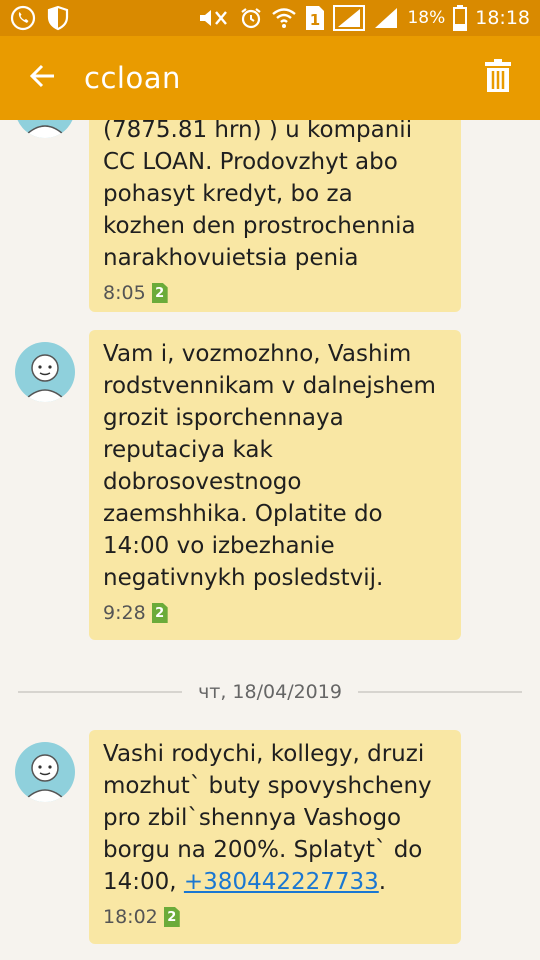 This screenshot has height=960, width=540. I want to click on date-separator: чт, 18/04/2019, so click(270, 692).